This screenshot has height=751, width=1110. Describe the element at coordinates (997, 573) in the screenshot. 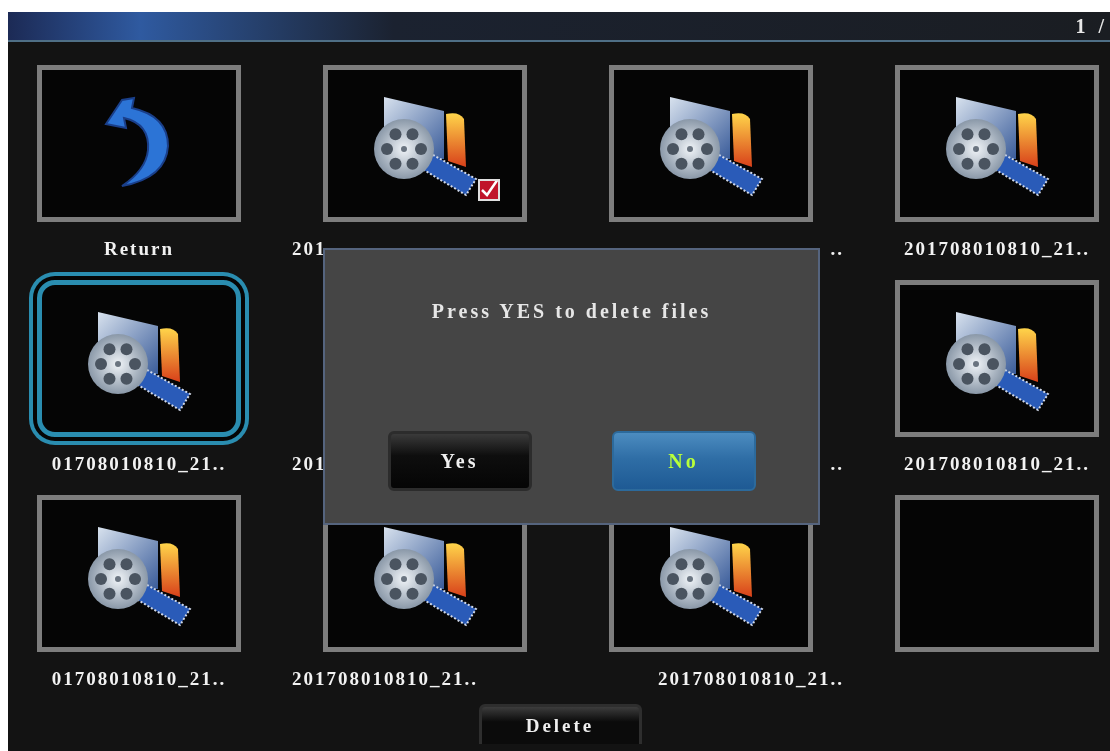

I see `empty-tile` at that location.